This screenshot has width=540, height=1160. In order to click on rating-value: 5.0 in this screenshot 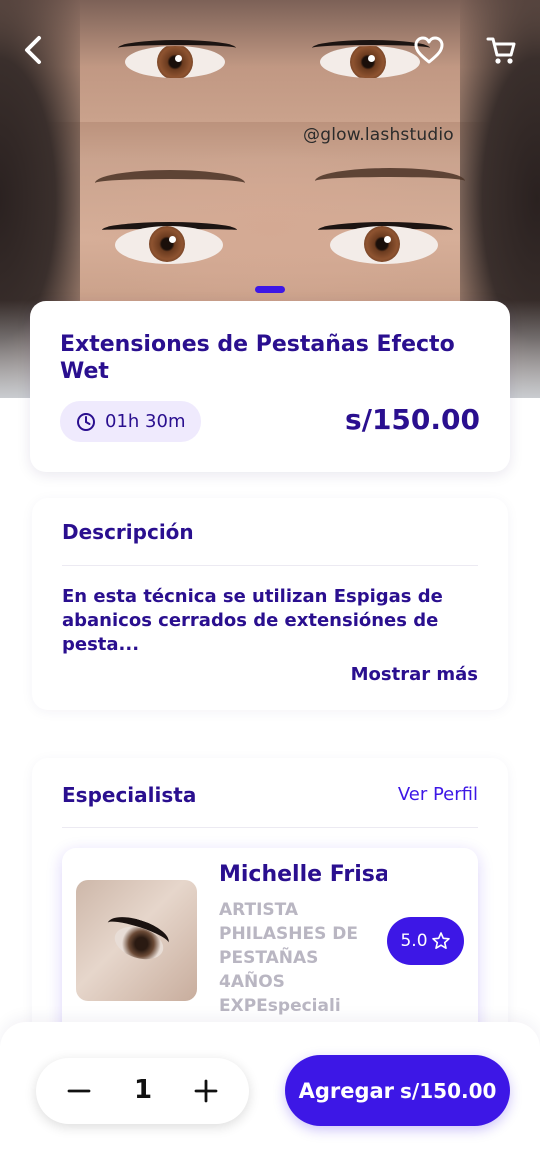, I will do `click(414, 941)`.